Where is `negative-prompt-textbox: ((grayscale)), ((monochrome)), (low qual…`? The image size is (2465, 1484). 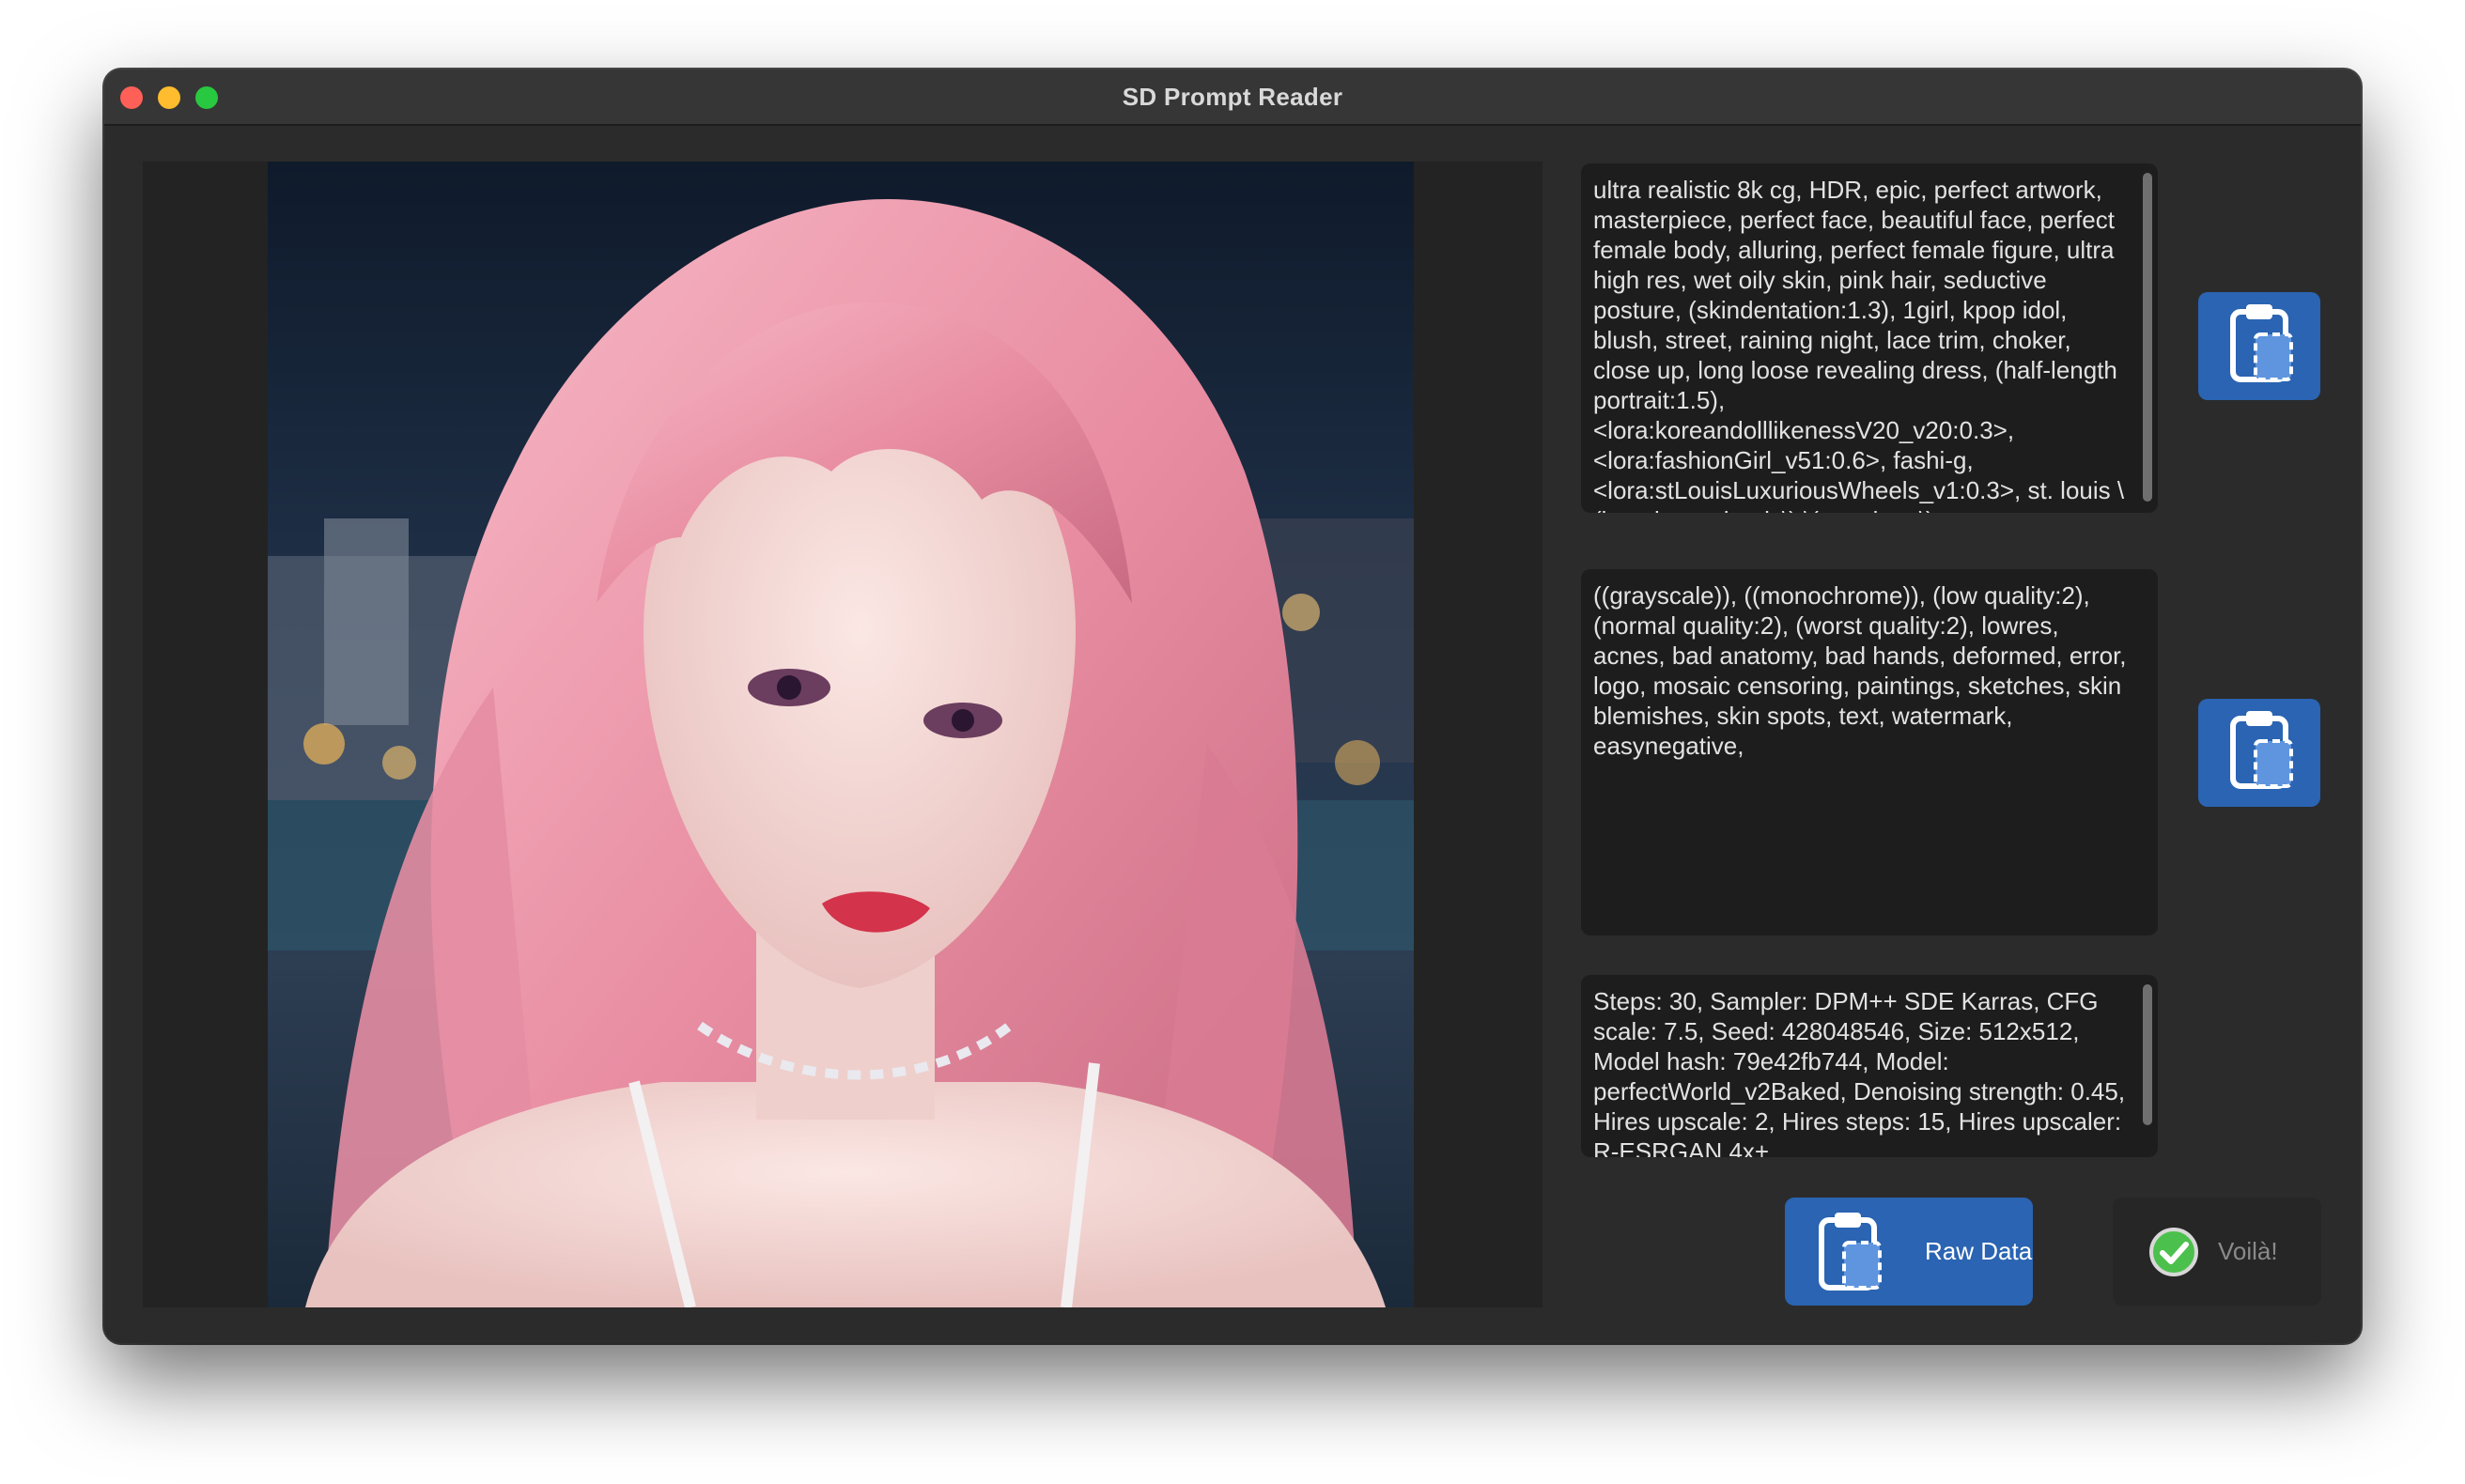
negative-prompt-textbox: ((grayscale)), ((monochrome)), (low qual… is located at coordinates (1869, 752).